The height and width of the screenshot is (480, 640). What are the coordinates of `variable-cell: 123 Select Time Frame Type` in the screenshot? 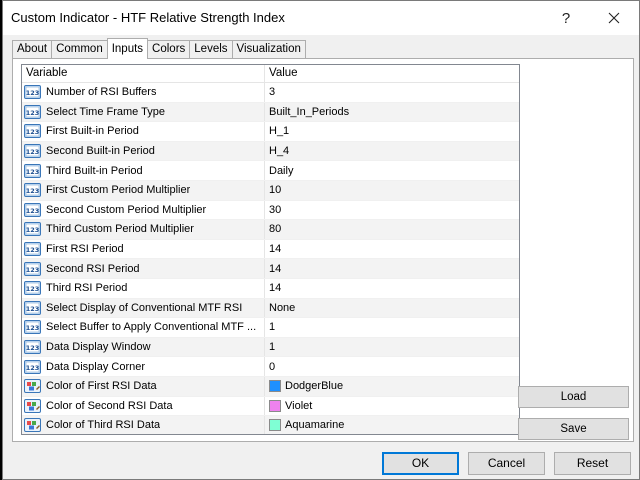 It's located at (143, 112).